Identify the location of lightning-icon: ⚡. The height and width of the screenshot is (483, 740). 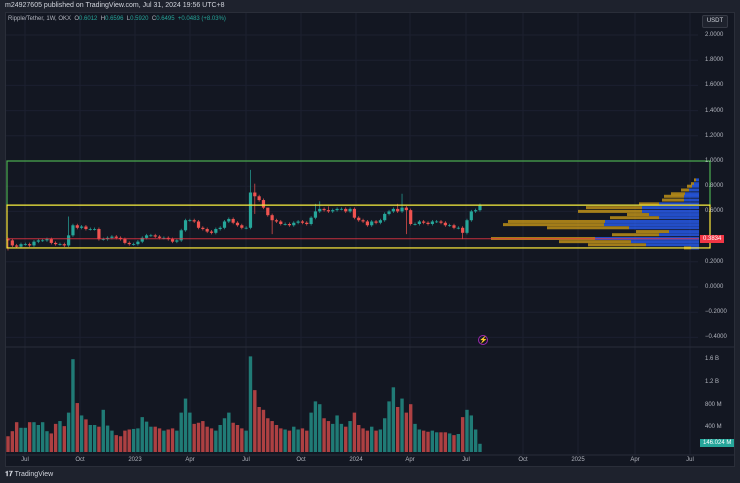
(483, 340).